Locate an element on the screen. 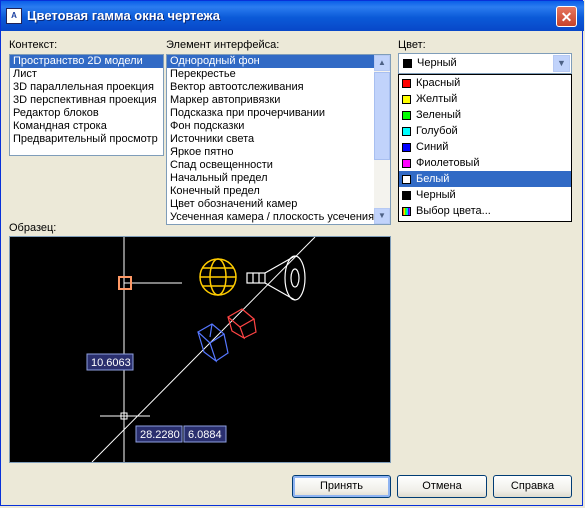 The image size is (585, 508). color-option: Голубой is located at coordinates (485, 131).